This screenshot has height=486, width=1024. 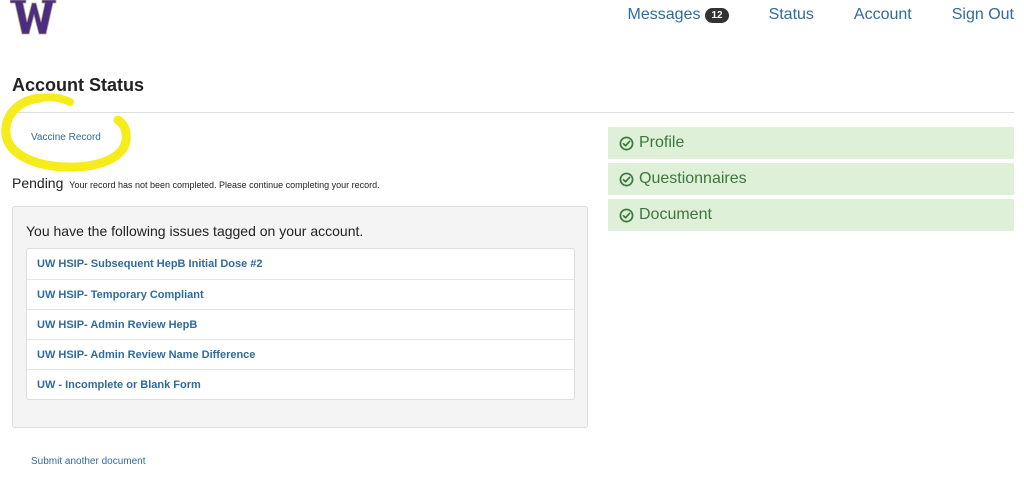 I want to click on issue-item: UW HSIP- Admin Review HepB, so click(x=300, y=324).